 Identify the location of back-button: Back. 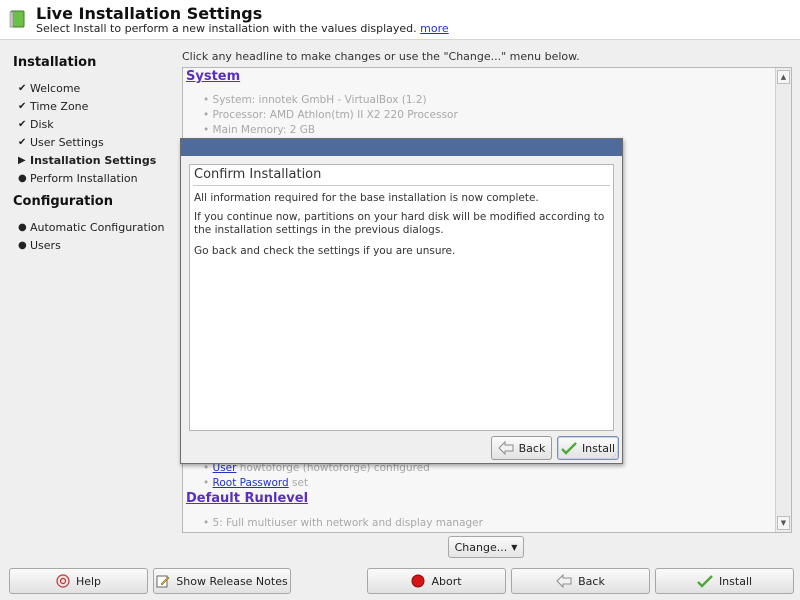
(580, 581).